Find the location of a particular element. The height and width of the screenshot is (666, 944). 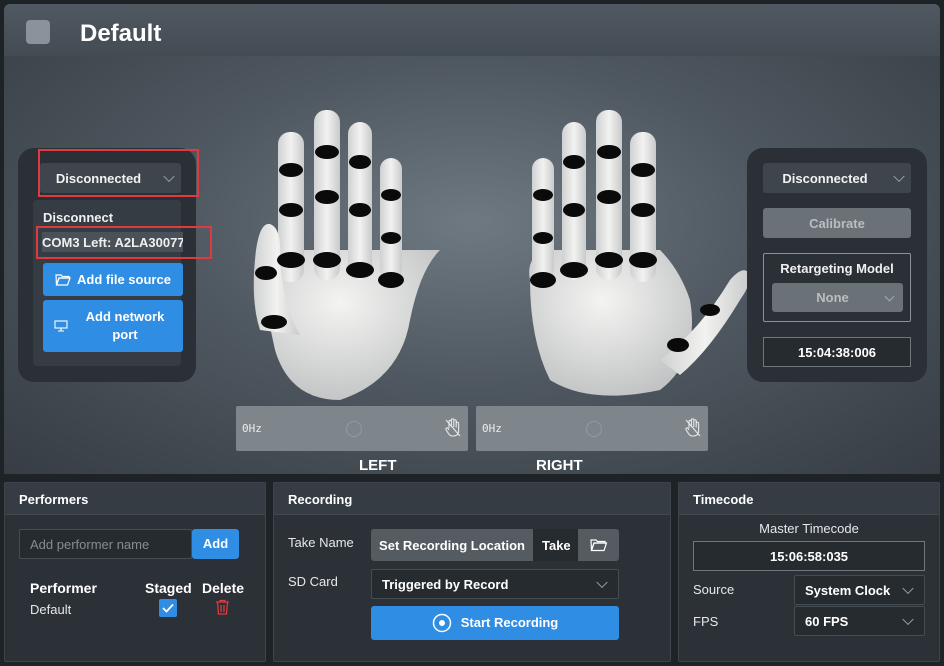

sd-card-label: SD Card is located at coordinates (313, 581).